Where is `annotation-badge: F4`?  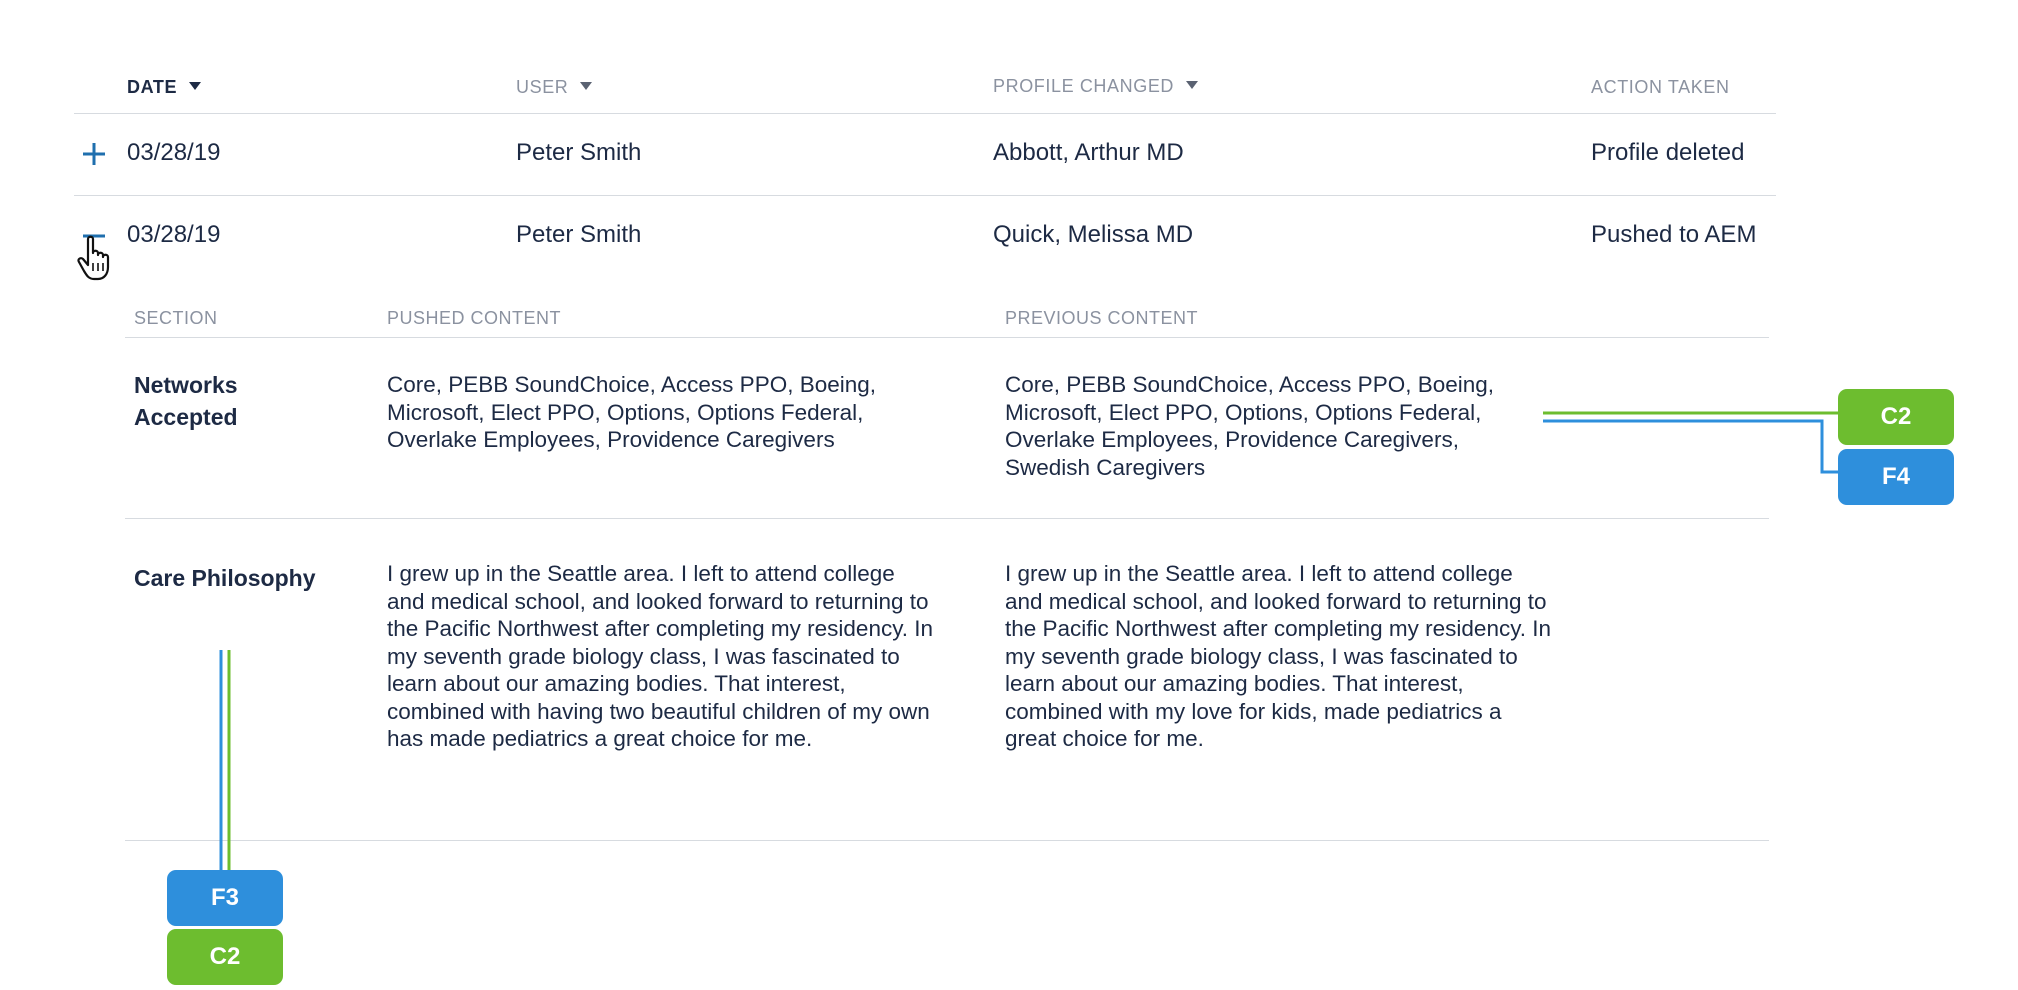
annotation-badge: F4 is located at coordinates (1896, 477).